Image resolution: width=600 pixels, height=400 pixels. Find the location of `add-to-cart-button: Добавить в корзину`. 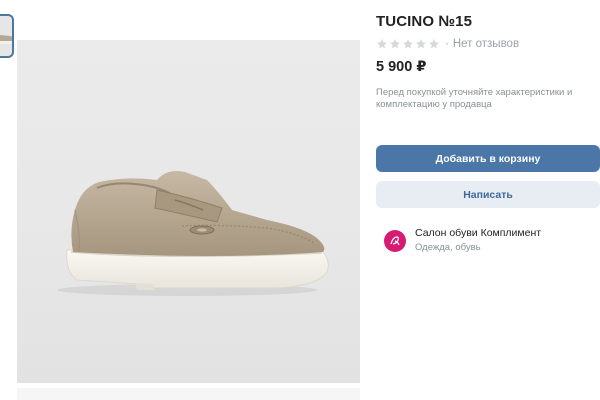

add-to-cart-button: Добавить в корзину is located at coordinates (488, 158).